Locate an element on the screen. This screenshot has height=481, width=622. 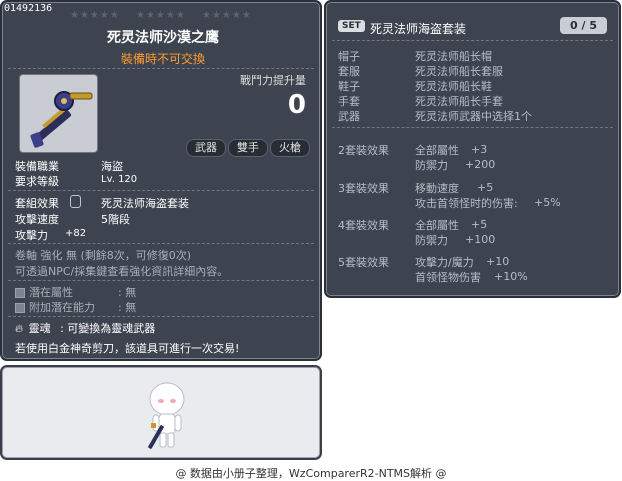
set-effect-tier: 2套裝效果 is located at coordinates (363, 150).